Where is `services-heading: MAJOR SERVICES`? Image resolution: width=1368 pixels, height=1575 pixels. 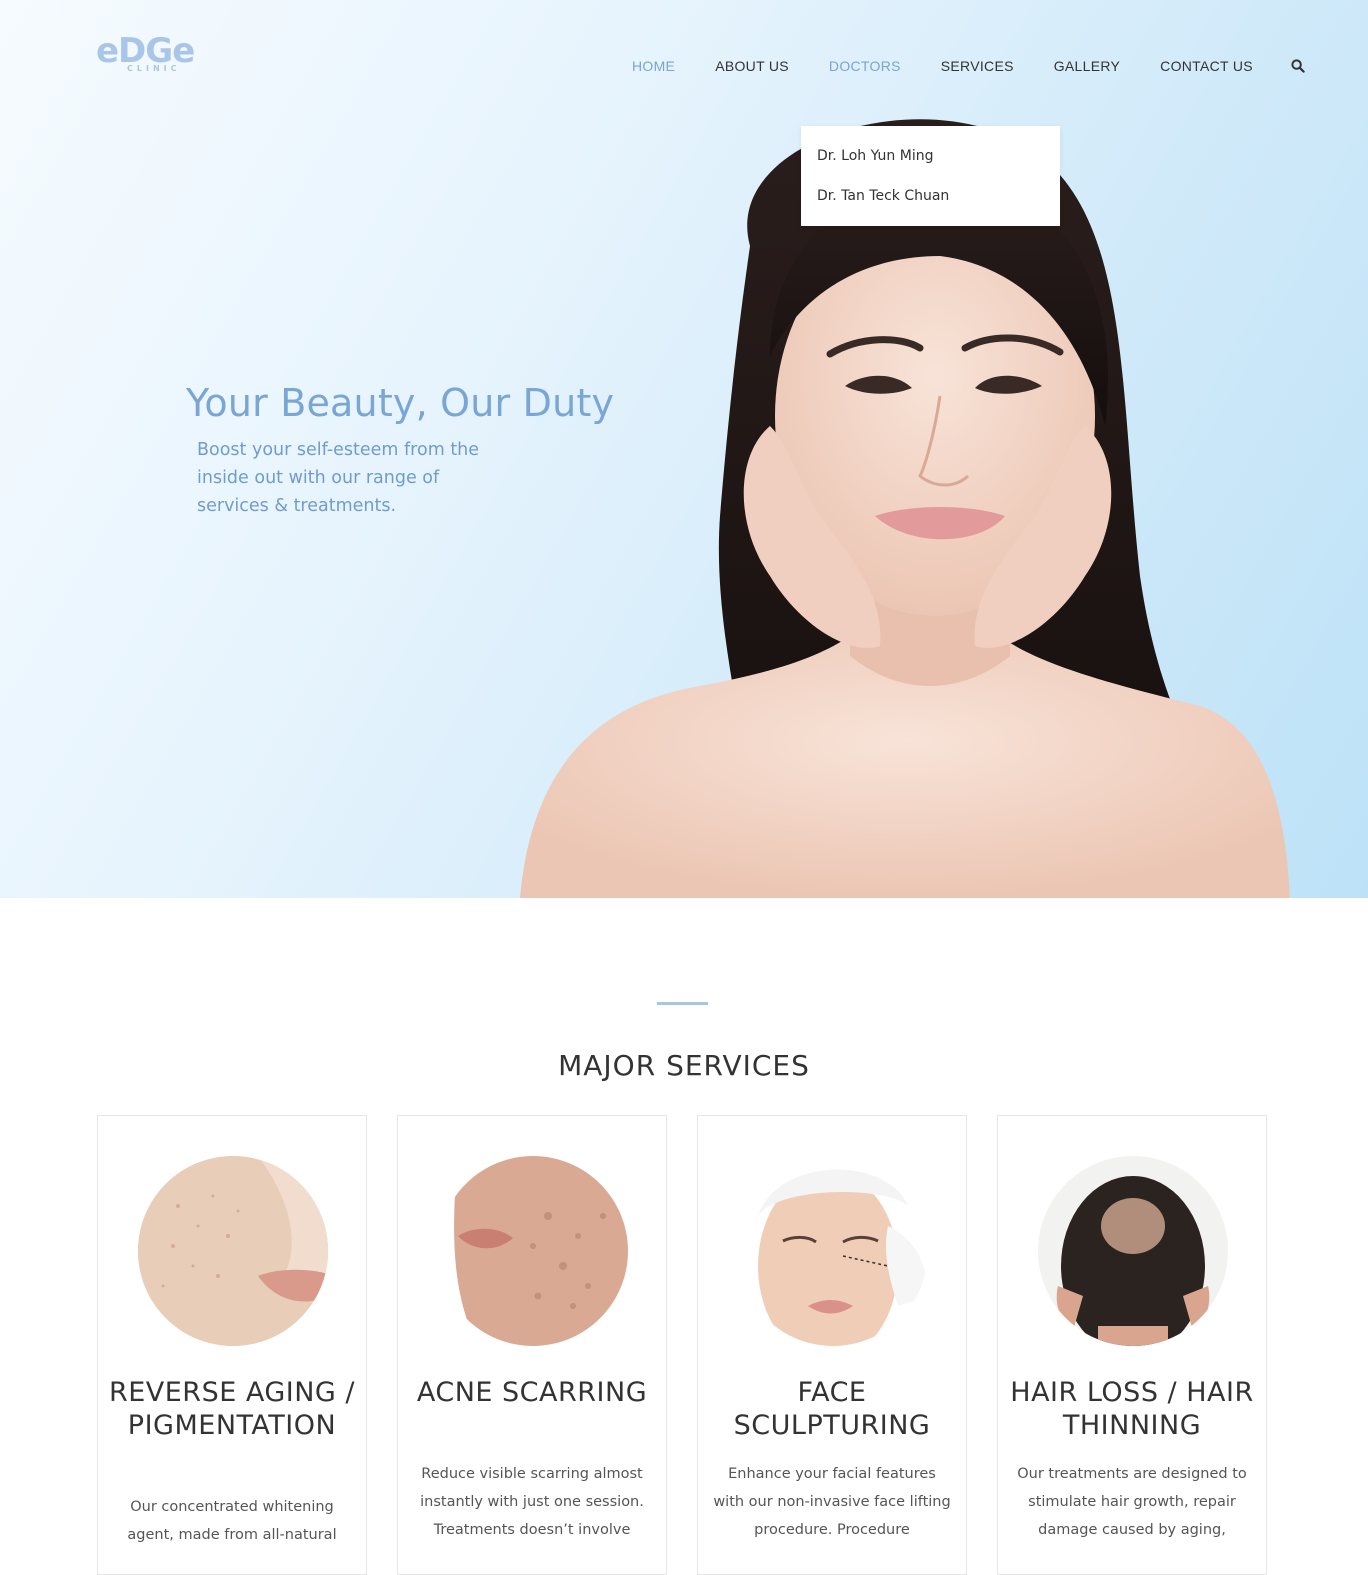
services-heading: MAJOR SERVICES is located at coordinates (684, 1066).